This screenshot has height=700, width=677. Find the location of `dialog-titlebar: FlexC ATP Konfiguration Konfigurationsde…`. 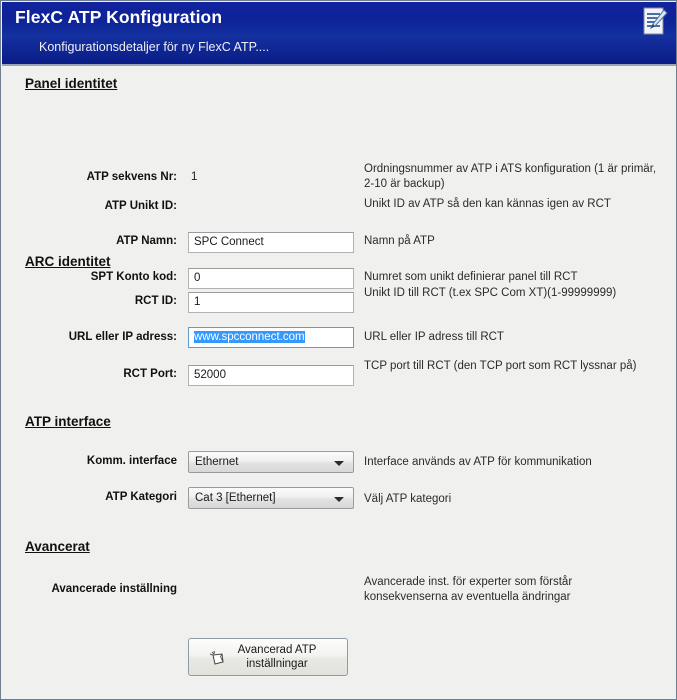

dialog-titlebar: FlexC ATP Konfiguration Konfigurationsde… is located at coordinates (339, 34).